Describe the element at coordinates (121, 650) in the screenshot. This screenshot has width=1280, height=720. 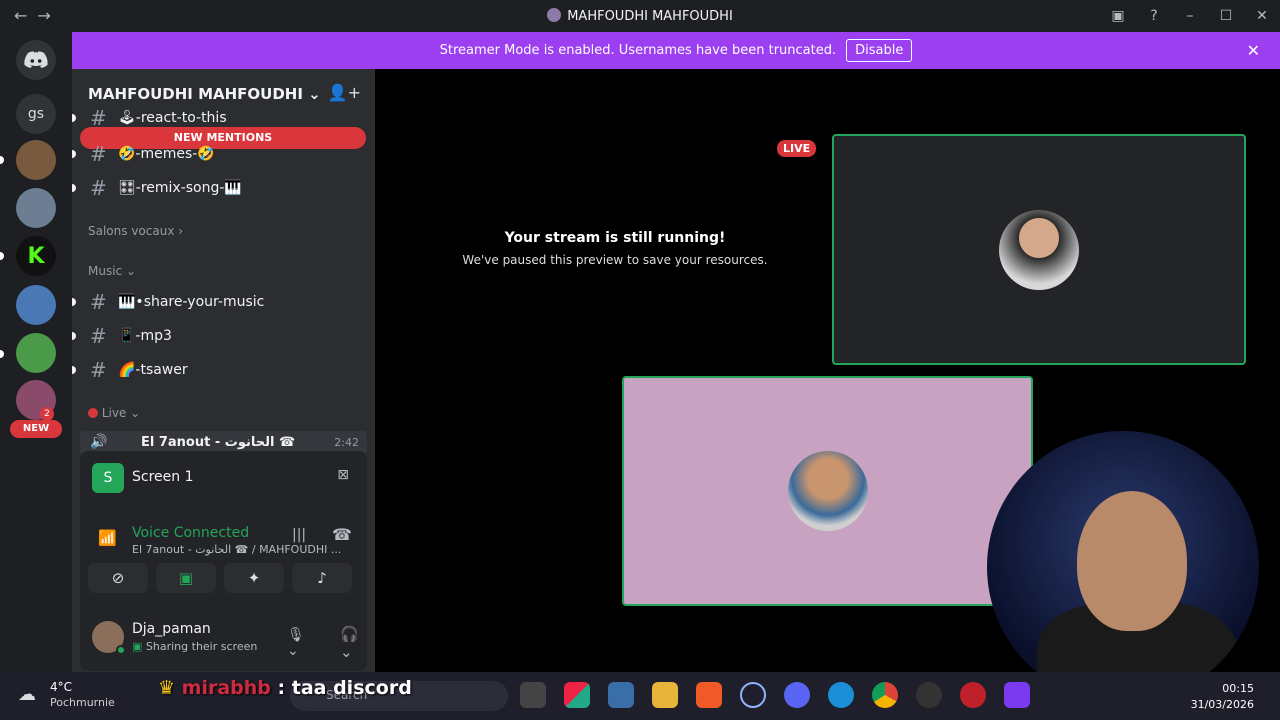
I see `online-status-icon` at that location.